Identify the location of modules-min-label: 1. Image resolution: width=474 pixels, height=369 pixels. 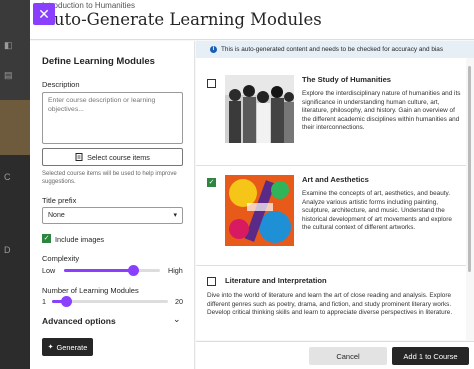
(44, 301).